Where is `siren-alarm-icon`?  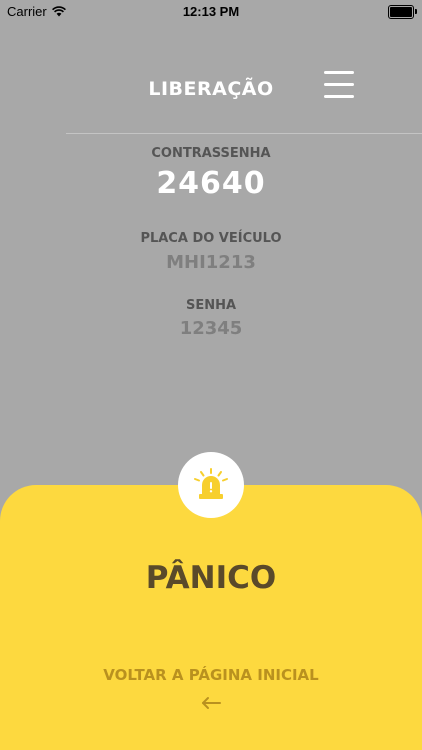
siren-alarm-icon is located at coordinates (211, 483).